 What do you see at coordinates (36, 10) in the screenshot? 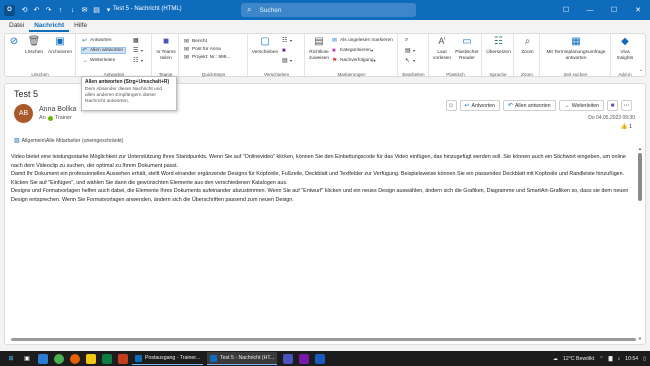
I see `undo-icon: ↶` at bounding box center [36, 10].